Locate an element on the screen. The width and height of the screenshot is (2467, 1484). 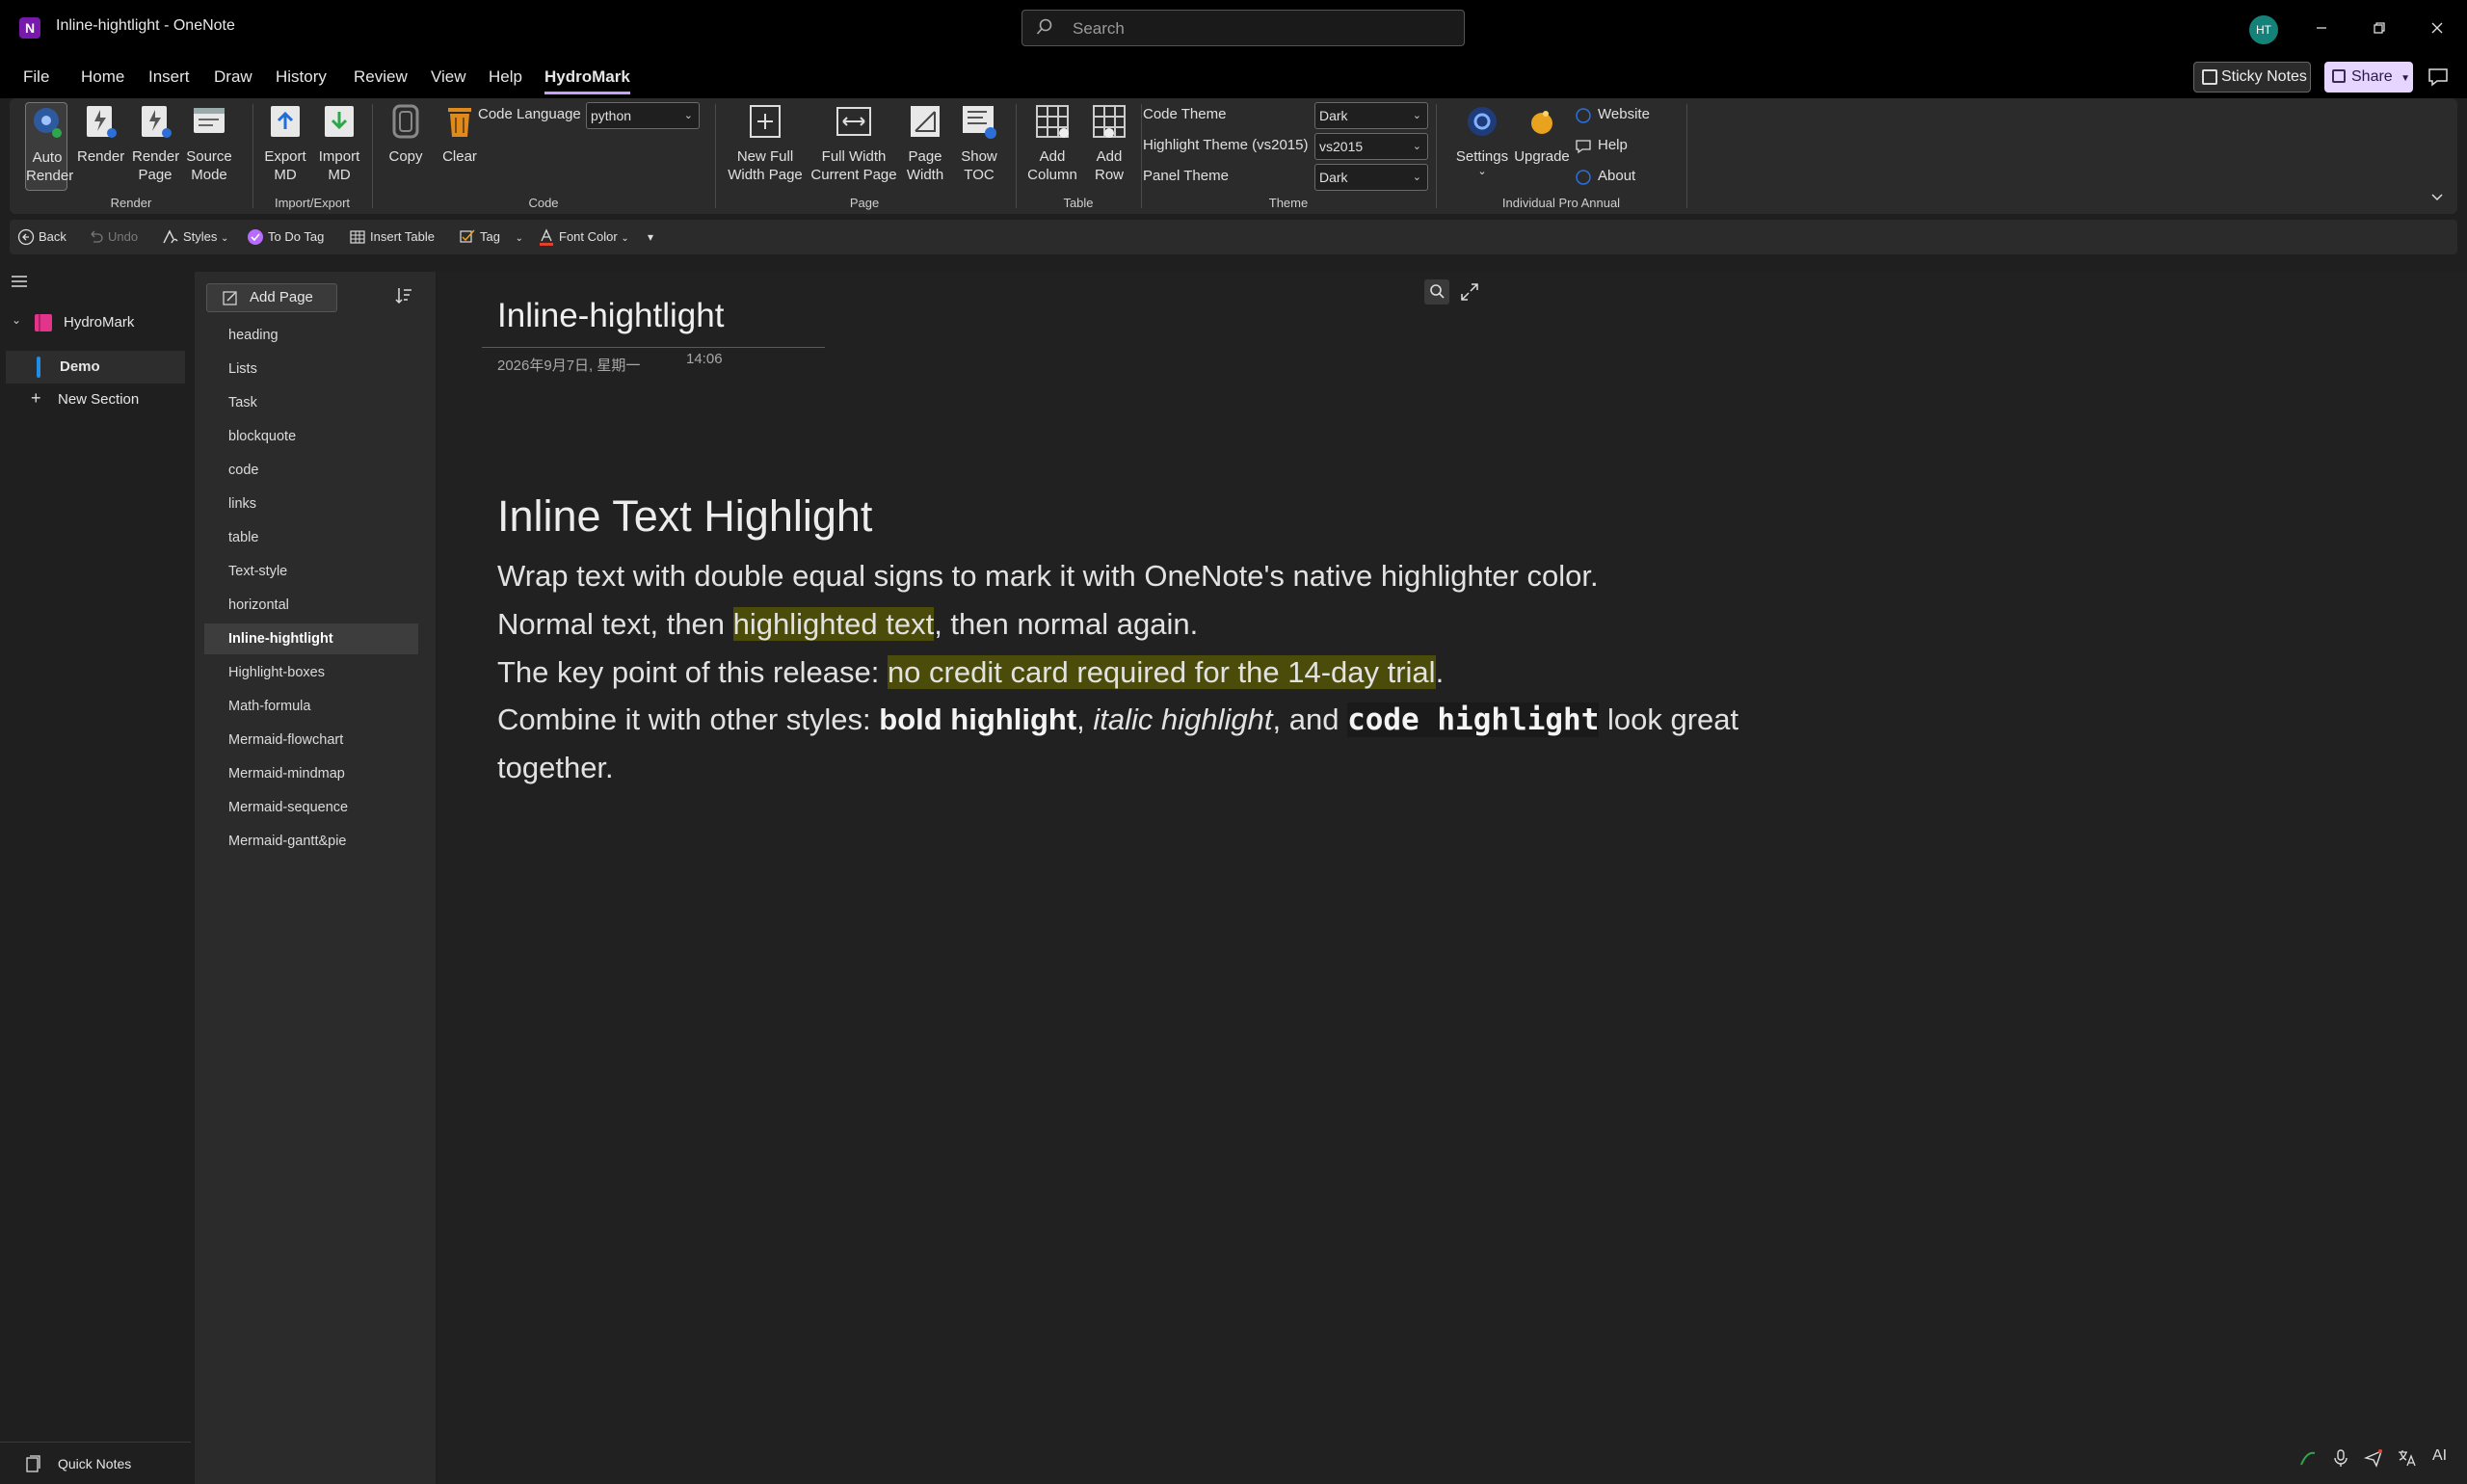
sticky-notes-button: Sticky Notes is located at coordinates (2252, 77).